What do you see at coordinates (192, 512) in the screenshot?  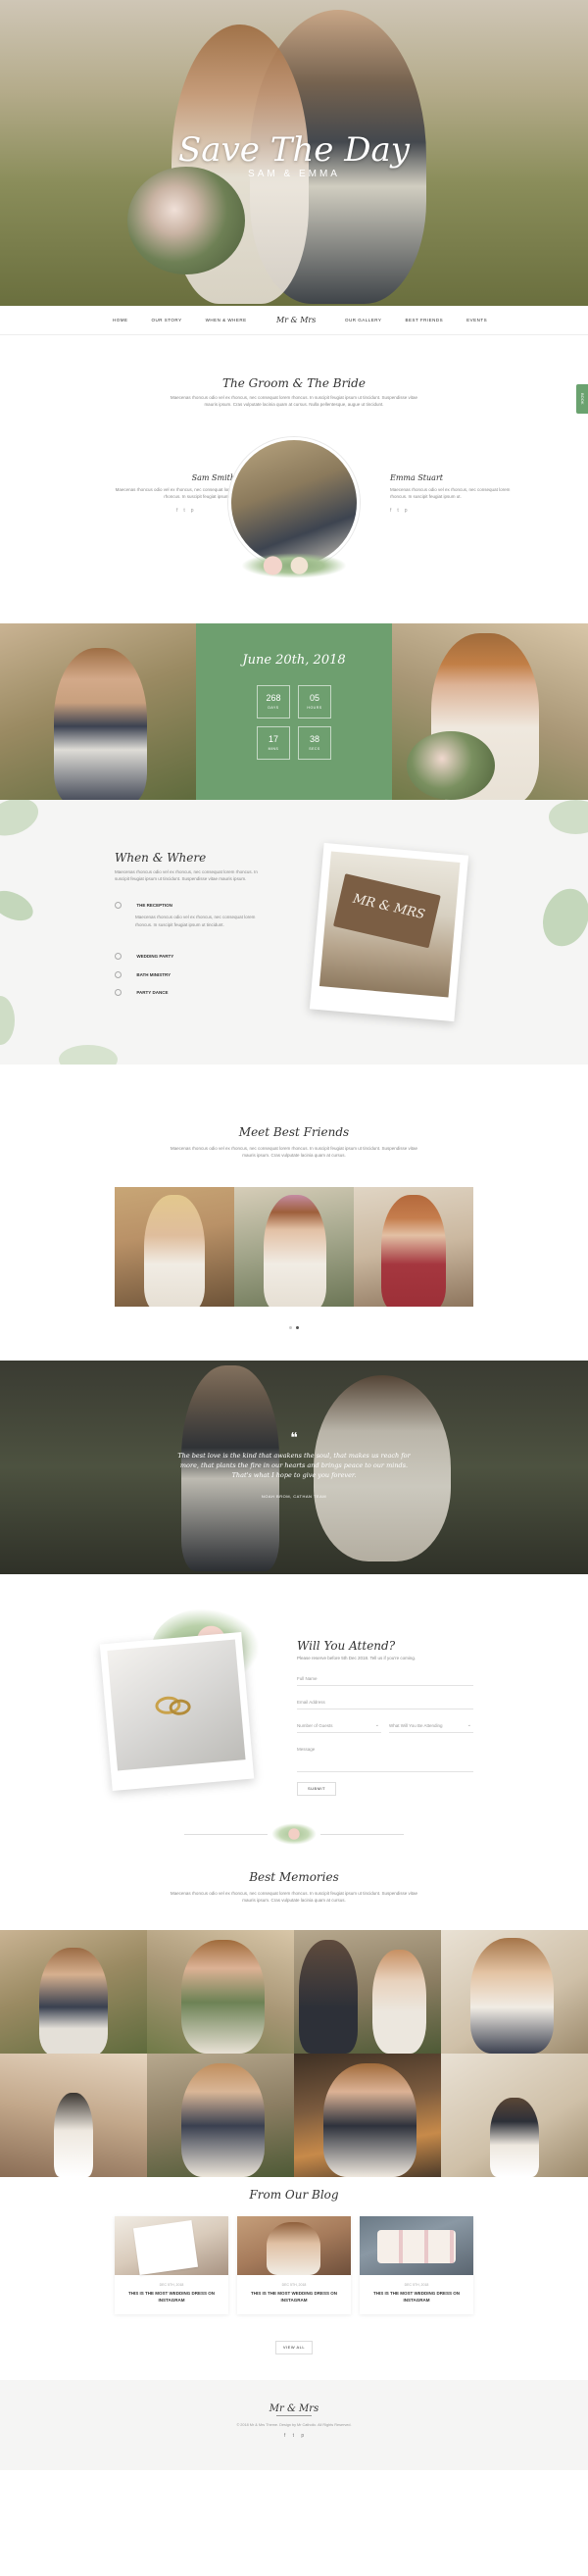 I see `groom-pinterest-icon: p` at bounding box center [192, 512].